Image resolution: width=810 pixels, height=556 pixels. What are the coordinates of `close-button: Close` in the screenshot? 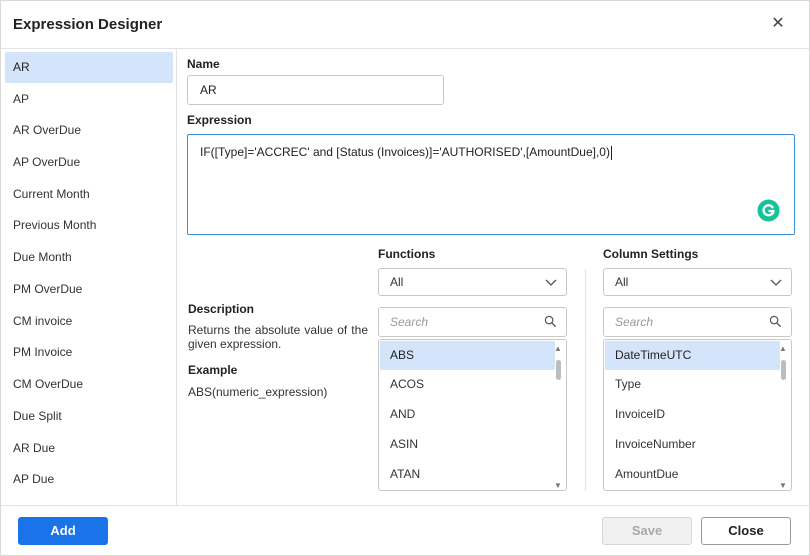 It's located at (746, 531).